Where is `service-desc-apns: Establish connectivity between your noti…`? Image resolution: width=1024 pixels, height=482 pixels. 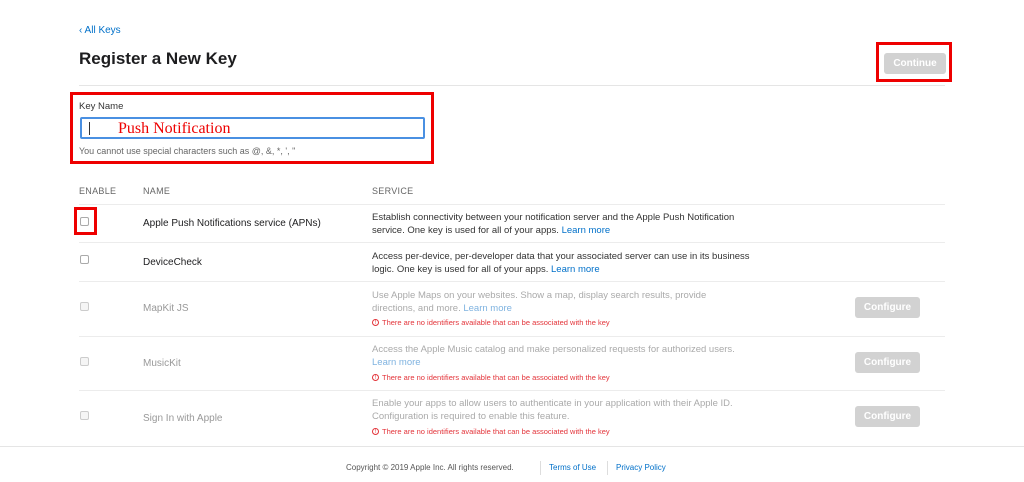 service-desc-apns: Establish connectivity between your noti… is located at coordinates (562, 224).